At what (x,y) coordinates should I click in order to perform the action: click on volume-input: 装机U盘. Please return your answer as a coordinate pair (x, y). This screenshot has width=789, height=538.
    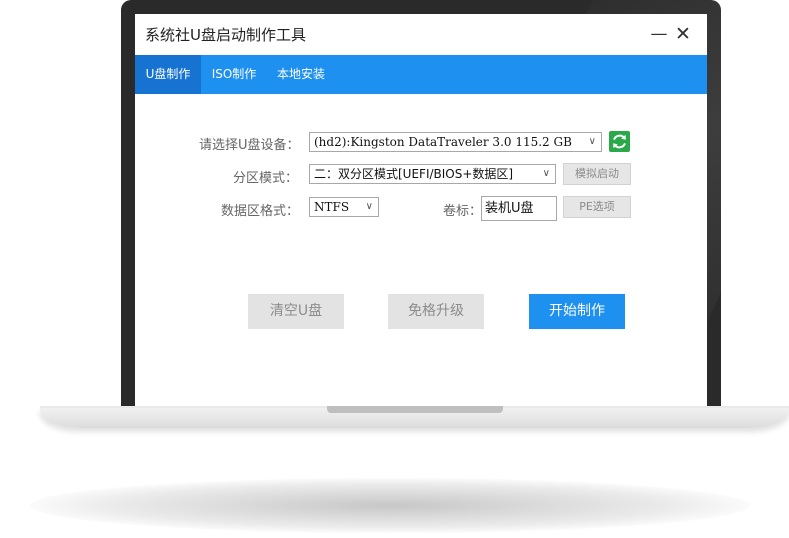
    Looking at the image, I should click on (519, 208).